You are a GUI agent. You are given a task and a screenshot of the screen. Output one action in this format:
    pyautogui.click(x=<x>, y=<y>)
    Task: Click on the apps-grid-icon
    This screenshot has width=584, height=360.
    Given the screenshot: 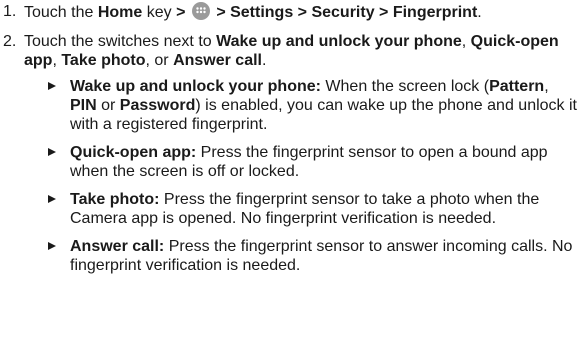 What is the action you would take?
    pyautogui.click(x=200, y=11)
    